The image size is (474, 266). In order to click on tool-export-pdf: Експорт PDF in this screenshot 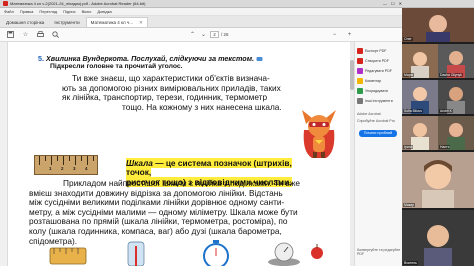, I will do `click(372, 51)`.